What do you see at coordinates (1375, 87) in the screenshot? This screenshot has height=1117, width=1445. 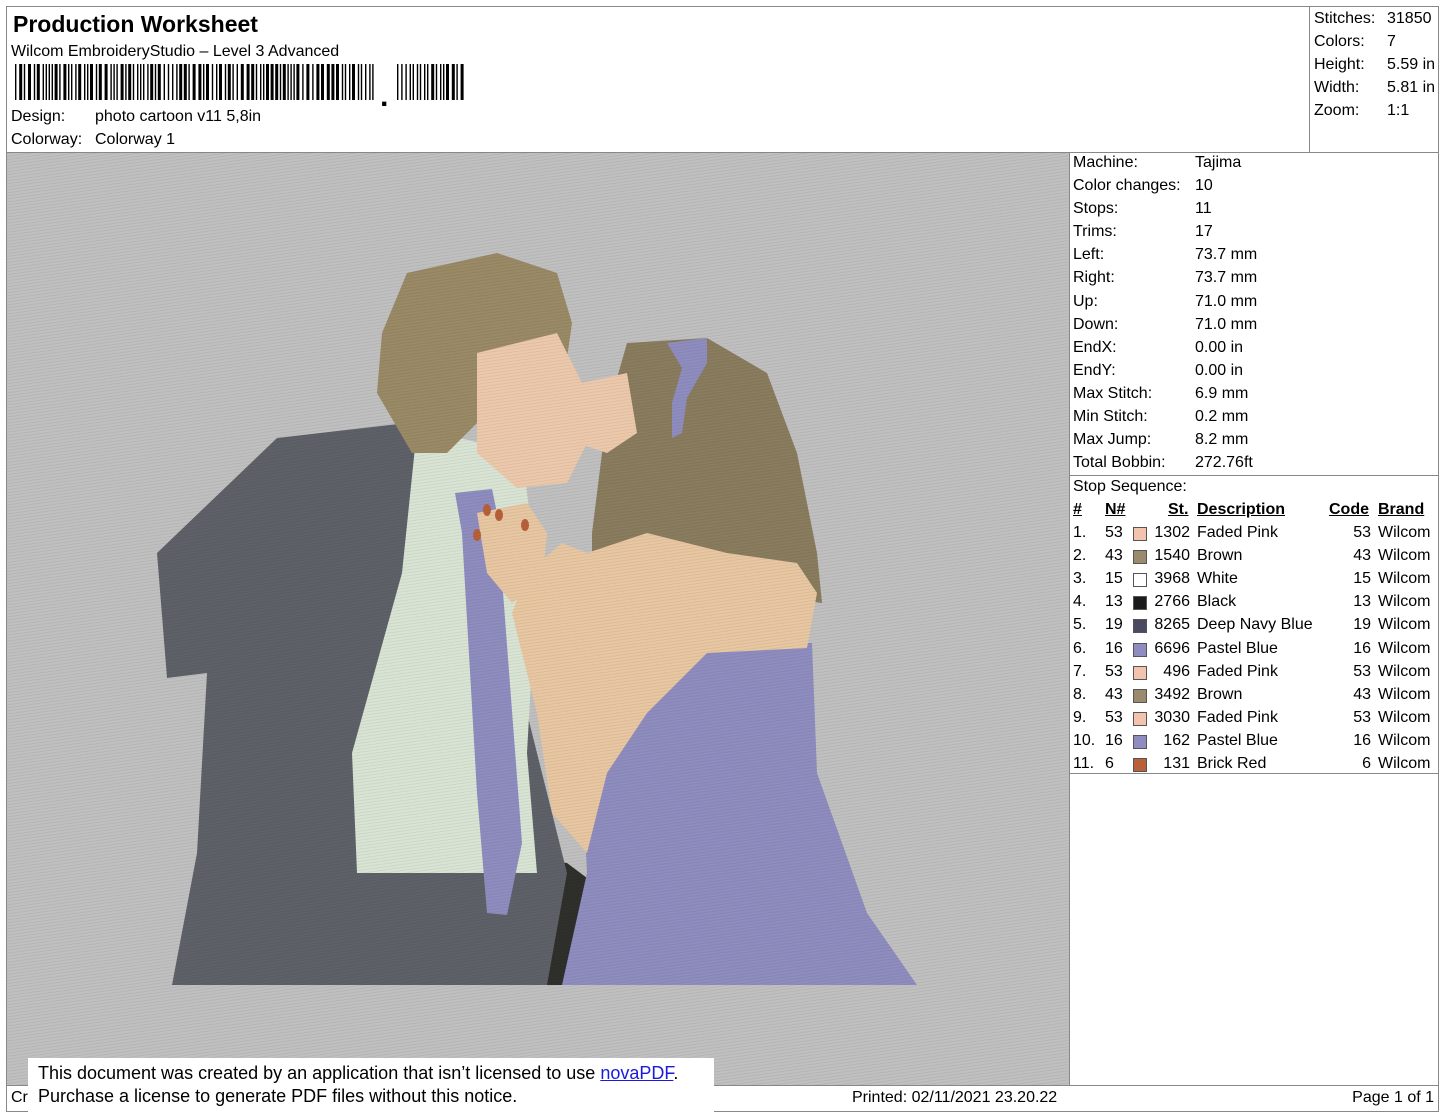 I see `stat-row: Width: 5.81 in` at bounding box center [1375, 87].